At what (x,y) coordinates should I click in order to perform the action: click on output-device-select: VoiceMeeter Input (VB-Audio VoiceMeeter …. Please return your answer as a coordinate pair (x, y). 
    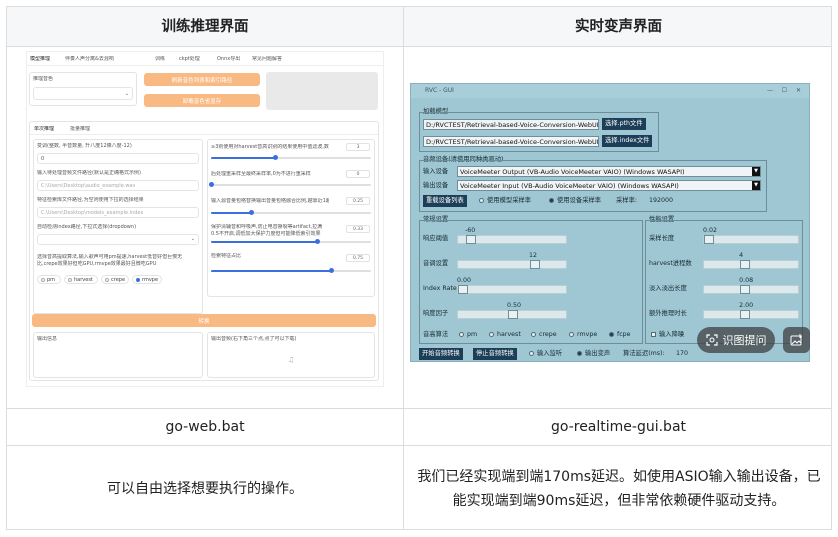
    Looking at the image, I should click on (609, 185).